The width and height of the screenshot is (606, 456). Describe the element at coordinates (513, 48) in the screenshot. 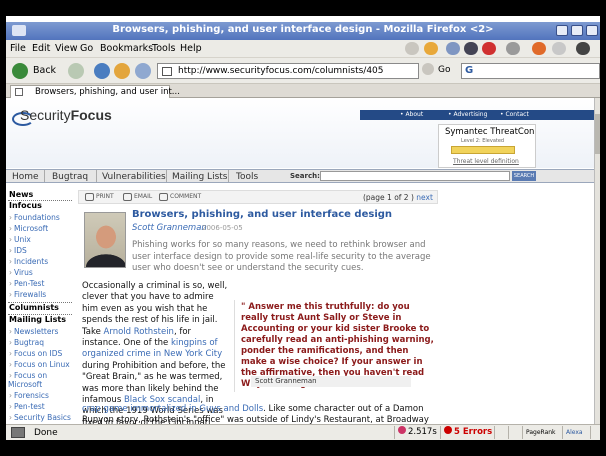

I see `tool-icon` at that location.